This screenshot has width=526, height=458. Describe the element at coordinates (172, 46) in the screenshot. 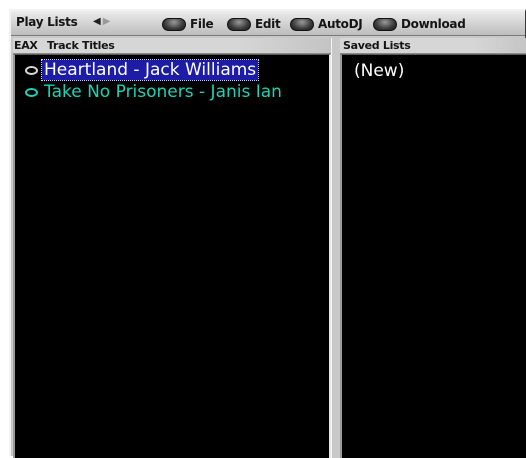

I see `track-titles-header: EAX Track Titles` at that location.